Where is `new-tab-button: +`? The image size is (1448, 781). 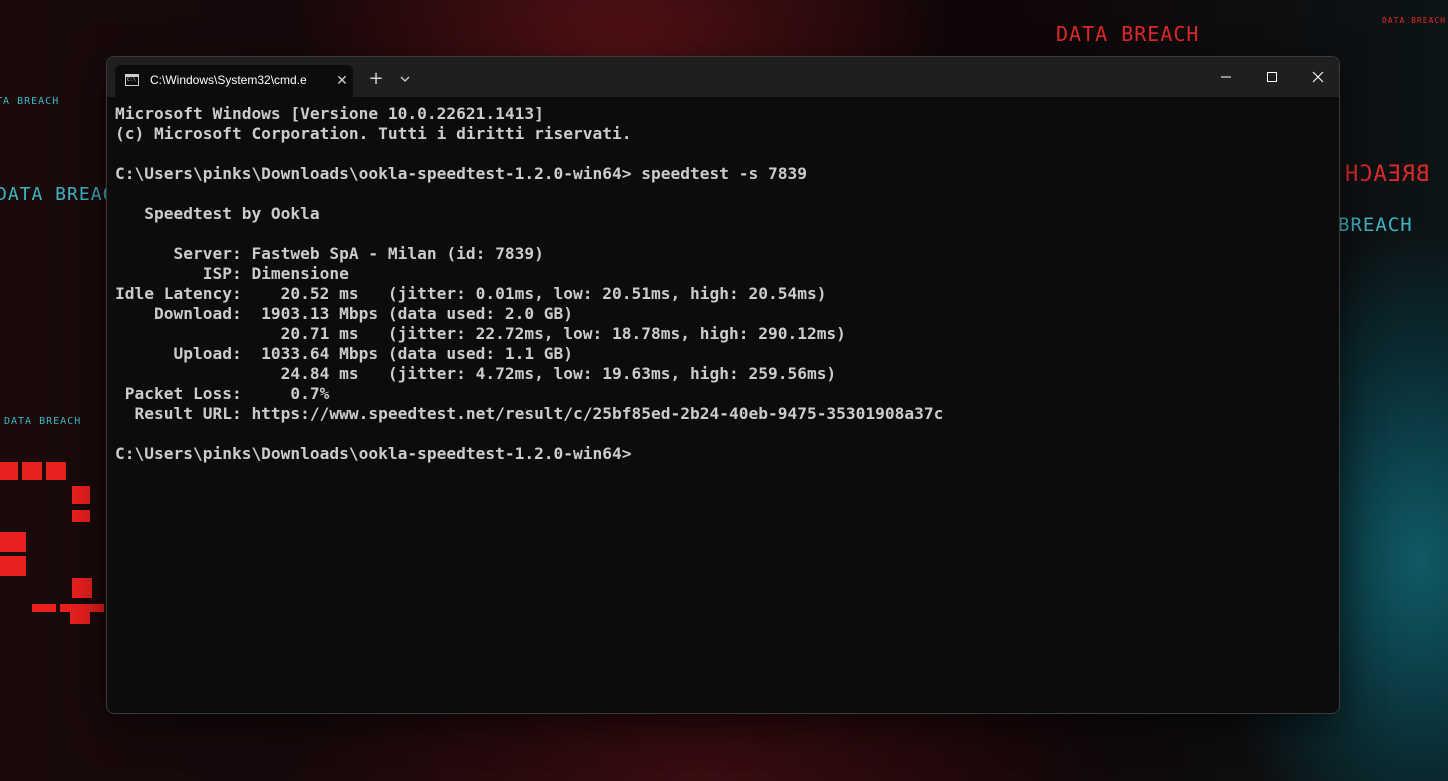 new-tab-button: + is located at coordinates (376, 79).